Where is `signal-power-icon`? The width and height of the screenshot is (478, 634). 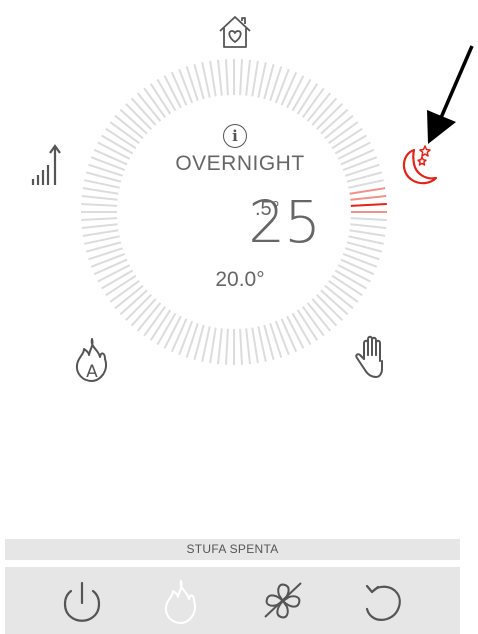 signal-power-icon is located at coordinates (50, 165).